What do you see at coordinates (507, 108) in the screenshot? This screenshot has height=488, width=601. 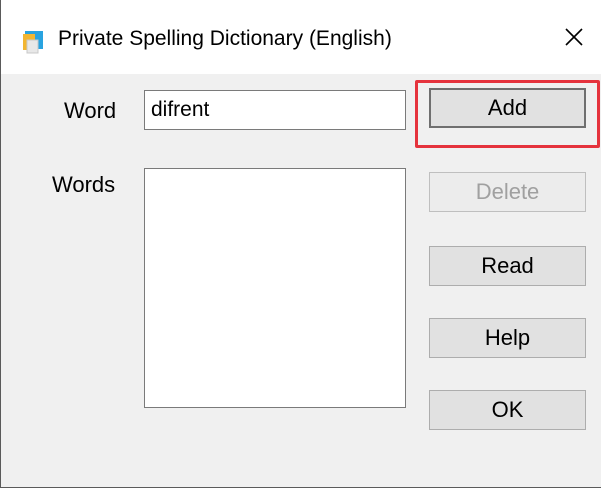 I see `add-button: Add` at bounding box center [507, 108].